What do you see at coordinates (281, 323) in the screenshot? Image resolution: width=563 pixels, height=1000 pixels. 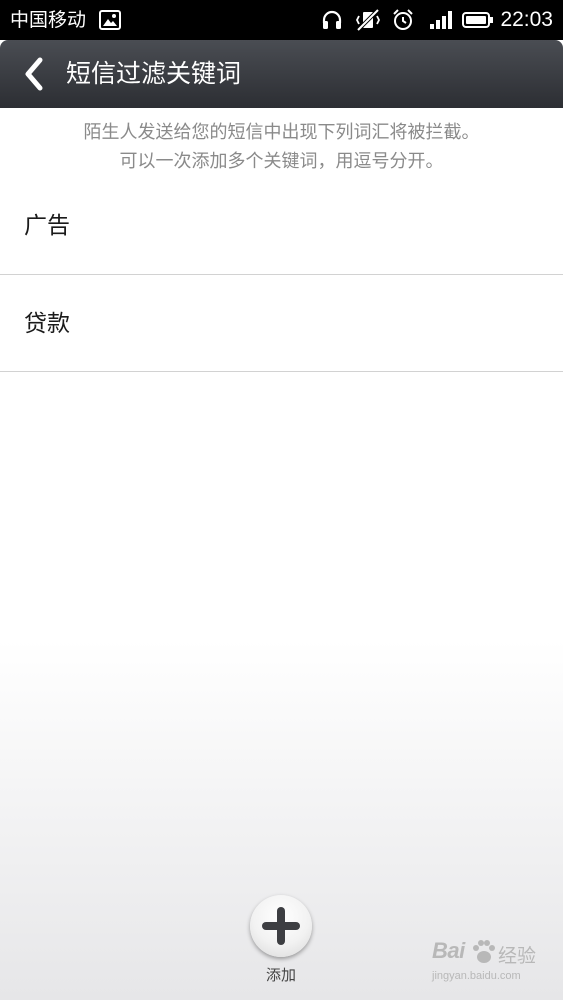 I see `keyword-item: 贷款` at bounding box center [281, 323].